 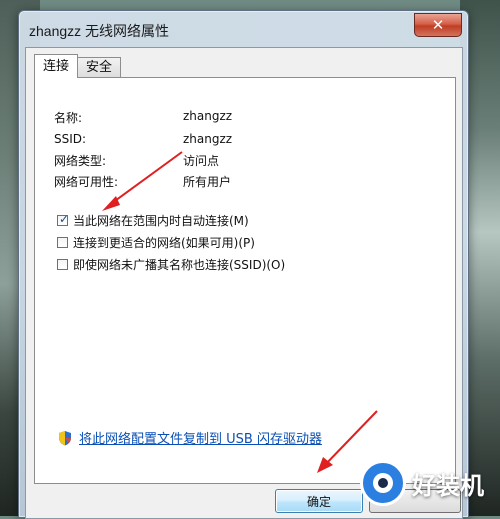 What do you see at coordinates (99, 67) in the screenshot?
I see `tab-security: 安全` at bounding box center [99, 67].